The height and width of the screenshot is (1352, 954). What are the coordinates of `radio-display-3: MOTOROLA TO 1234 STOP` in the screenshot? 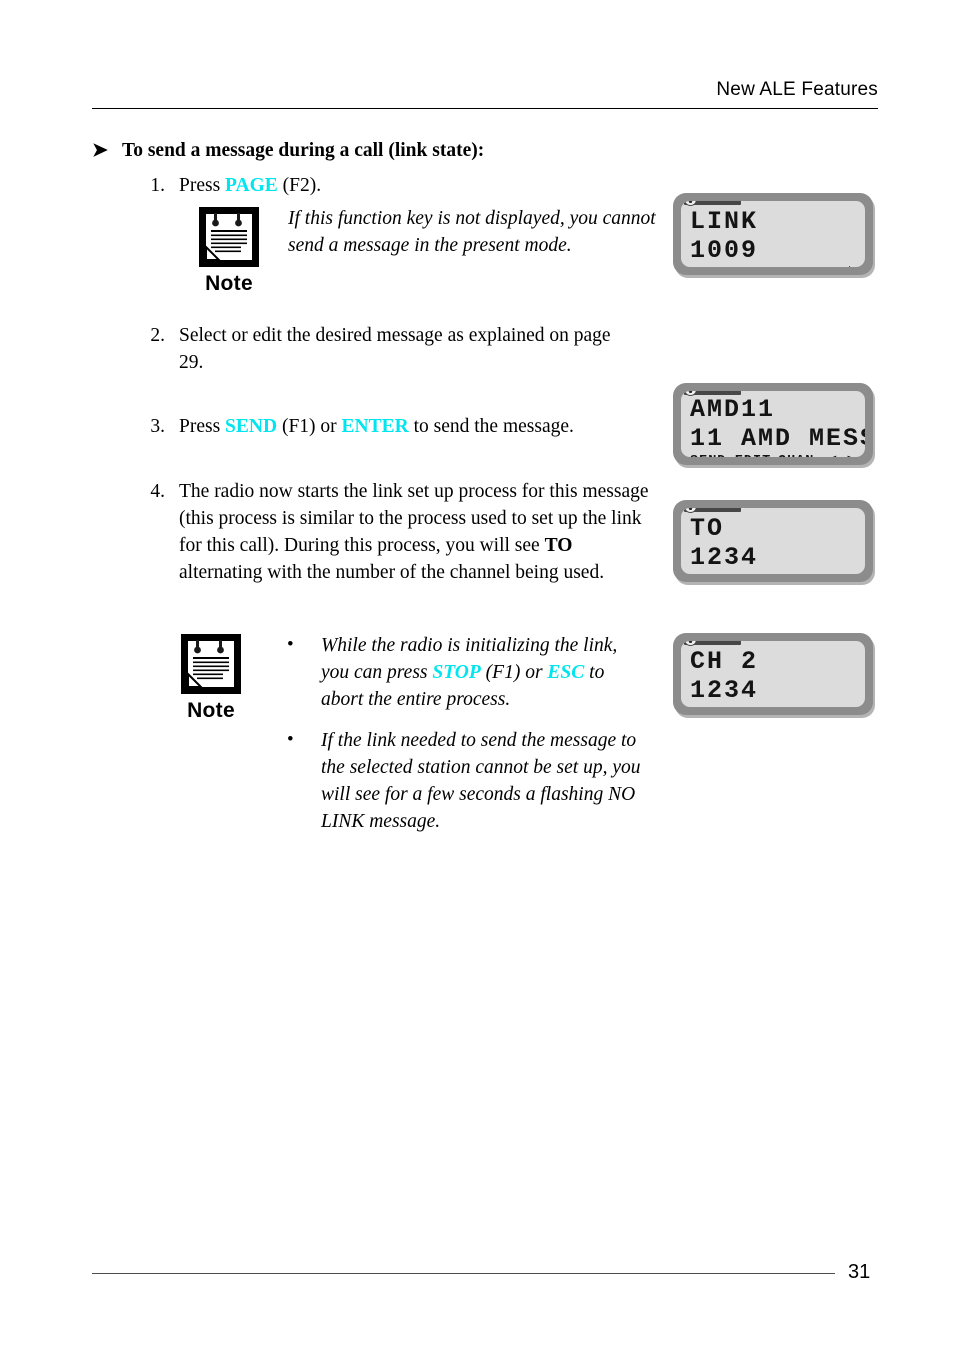 It's located at (773, 541).